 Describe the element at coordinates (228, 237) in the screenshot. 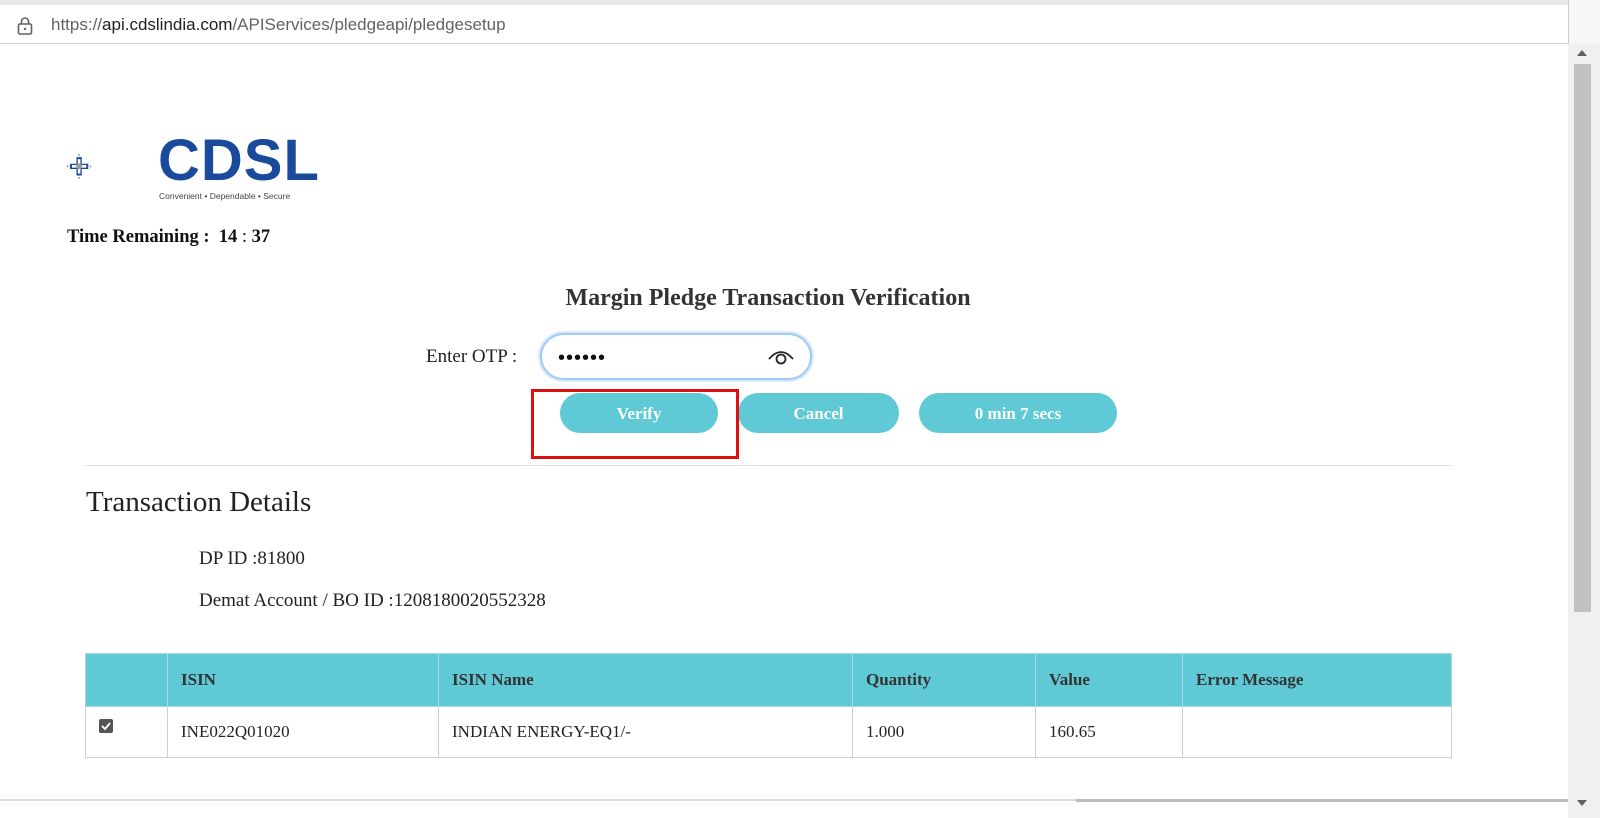

I see `time-remaining-minutes: 14` at that location.